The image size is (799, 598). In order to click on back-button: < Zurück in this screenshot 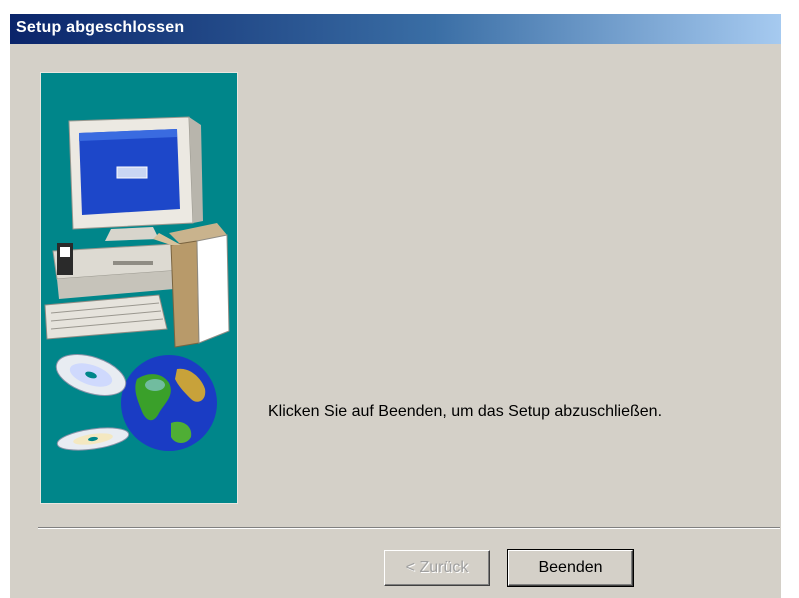, I will do `click(437, 568)`.